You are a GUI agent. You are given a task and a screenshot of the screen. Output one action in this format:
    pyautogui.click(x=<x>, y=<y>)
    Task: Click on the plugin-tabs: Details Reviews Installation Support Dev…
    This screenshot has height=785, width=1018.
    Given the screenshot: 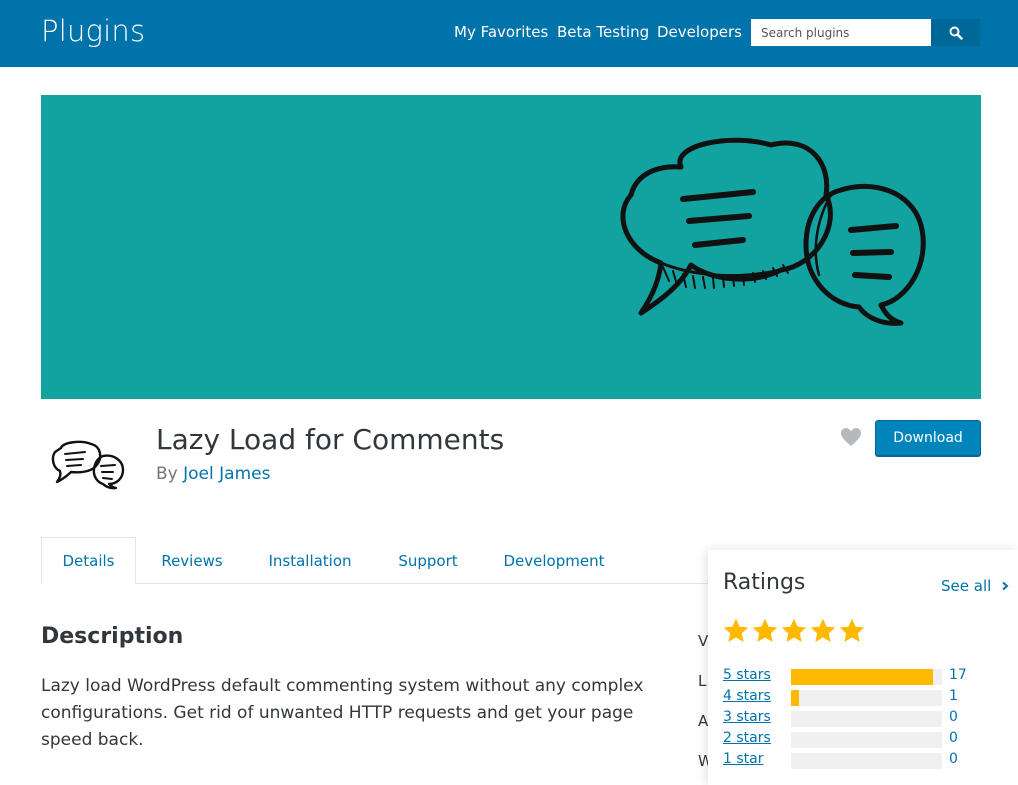 What is the action you would take?
    pyautogui.click(x=391, y=561)
    